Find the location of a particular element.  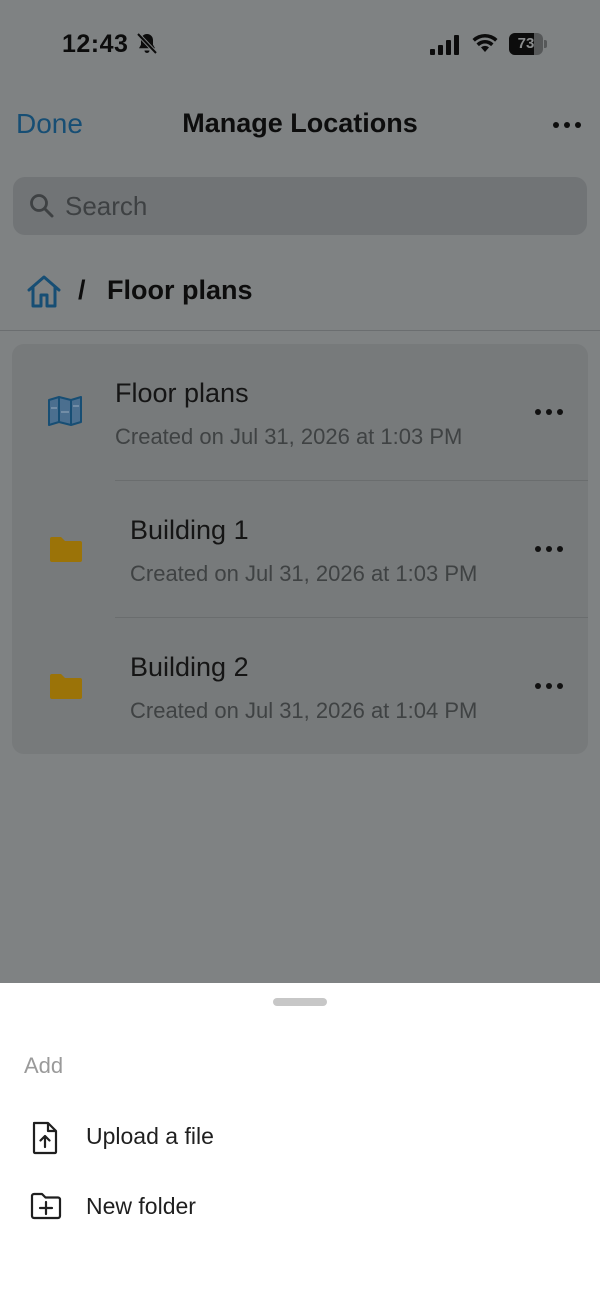

search-input is located at coordinates (315, 206).